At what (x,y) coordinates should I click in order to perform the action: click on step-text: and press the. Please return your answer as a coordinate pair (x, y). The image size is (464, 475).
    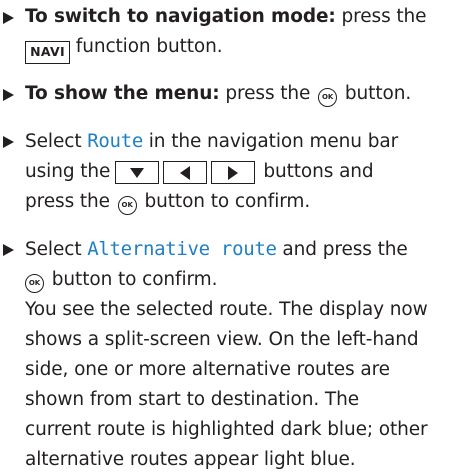
    Looking at the image, I should click on (342, 249).